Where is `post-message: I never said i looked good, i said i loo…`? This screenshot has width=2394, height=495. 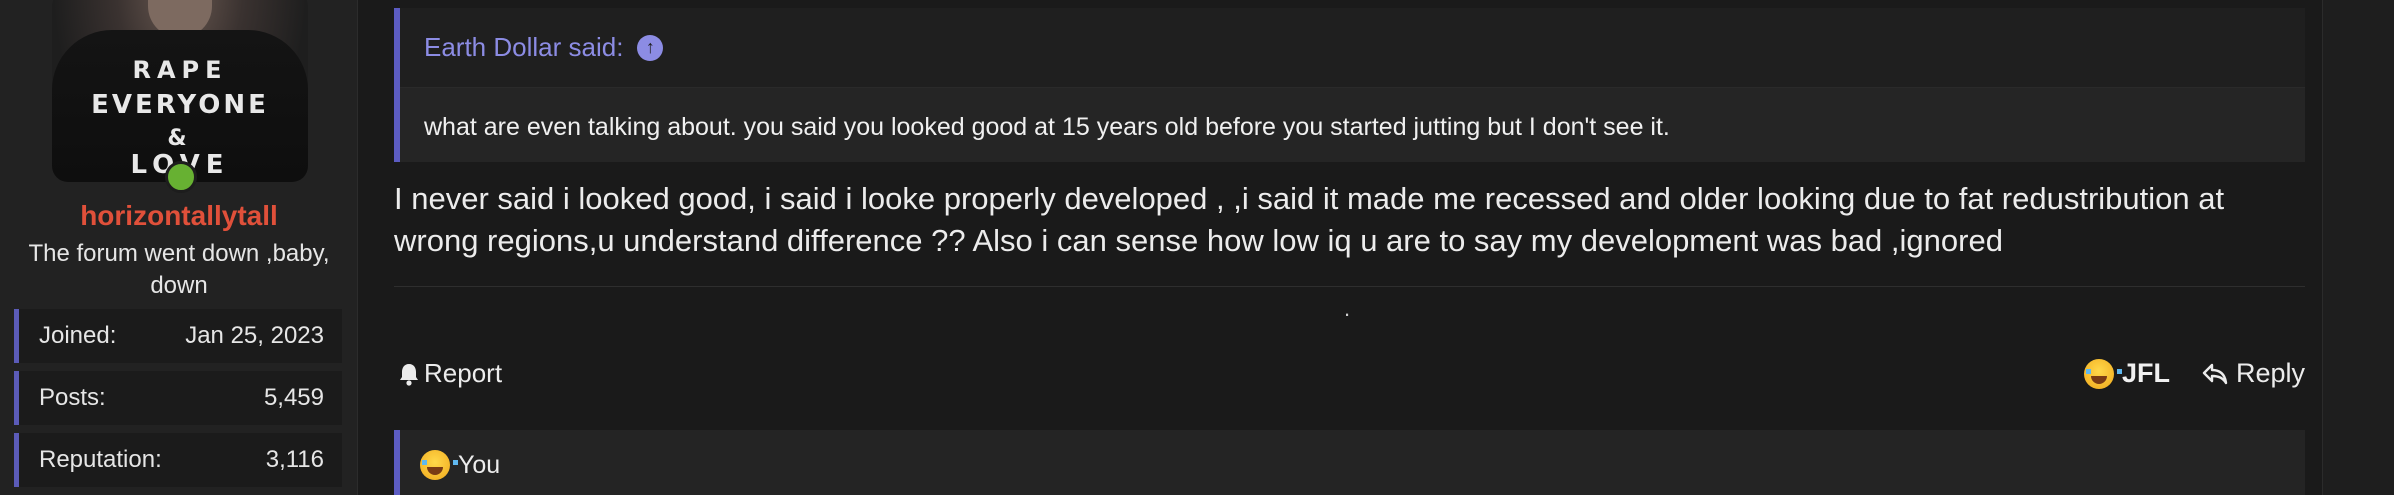
post-message: I never said i looked good, i said i loo… is located at coordinates (1309, 219).